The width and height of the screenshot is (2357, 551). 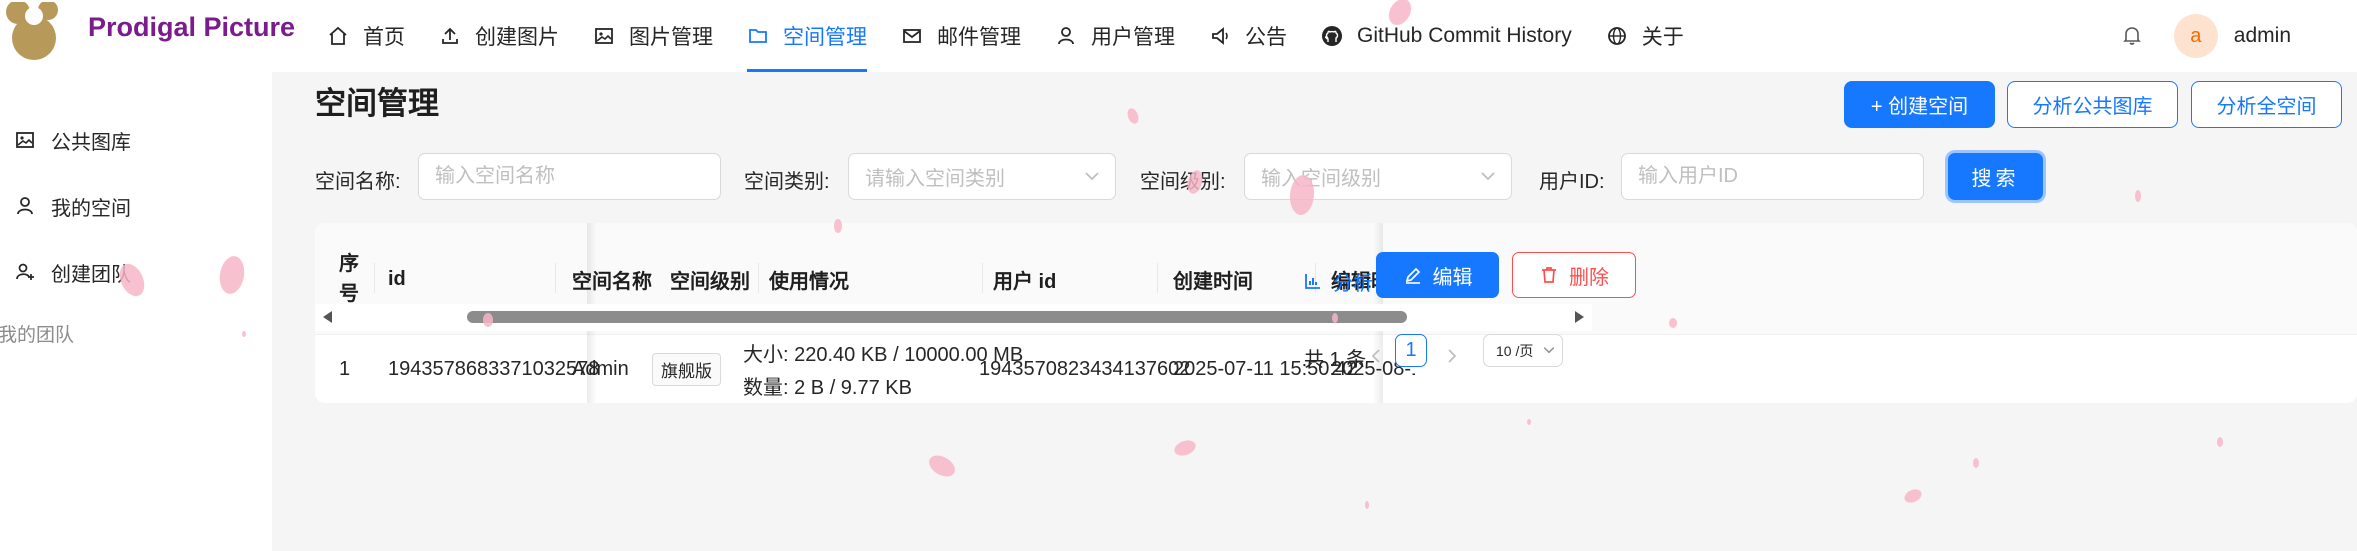 I want to click on space-type-select: 请输入空间类别, so click(x=982, y=176).